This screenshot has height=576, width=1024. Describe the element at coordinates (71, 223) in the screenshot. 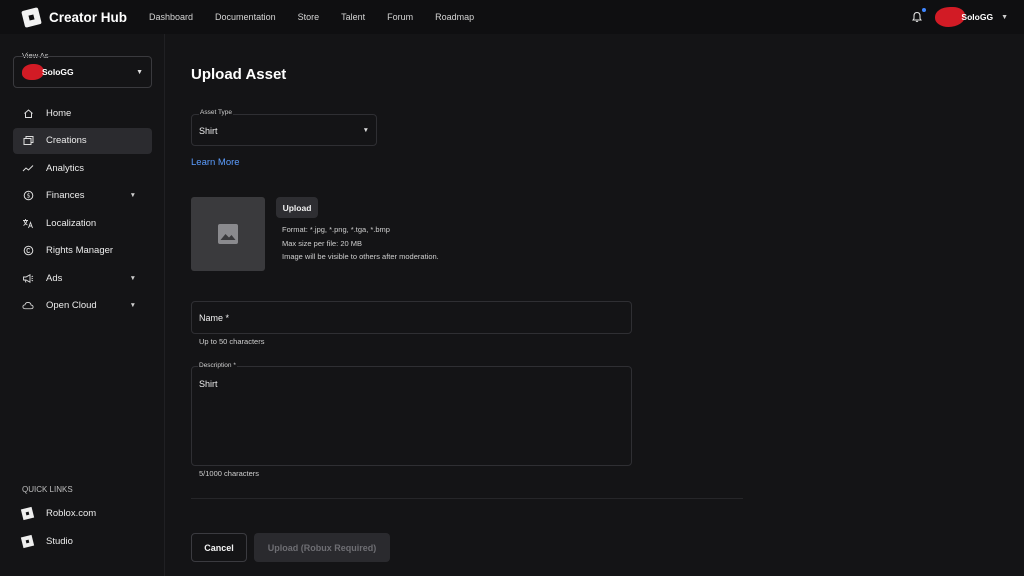

I see `sidebar-item-label: Localization` at that location.